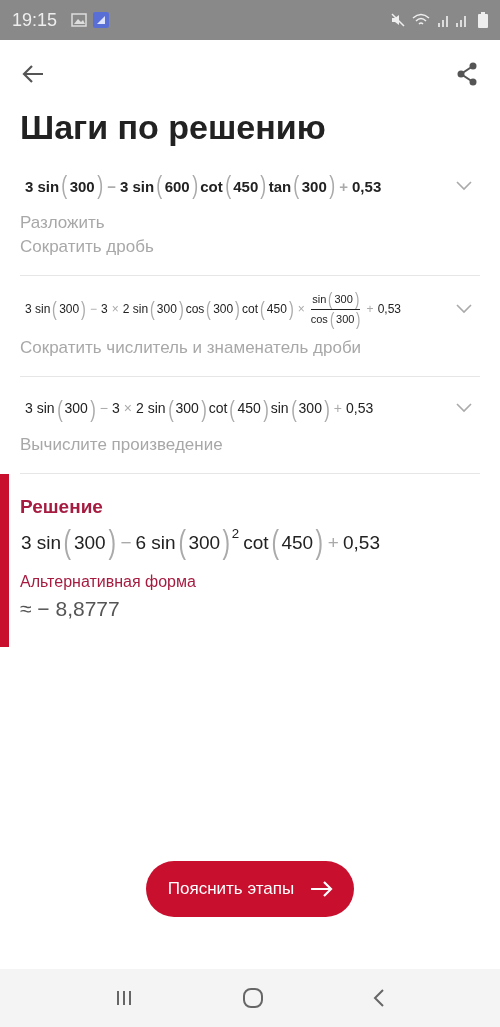 The width and height of the screenshot is (500, 1027). What do you see at coordinates (199, 408) in the screenshot?
I see `math-expression: 3 sin(300) − 3 × 2 sin(300)cot(450)sin(300) + 0,53` at bounding box center [199, 408].